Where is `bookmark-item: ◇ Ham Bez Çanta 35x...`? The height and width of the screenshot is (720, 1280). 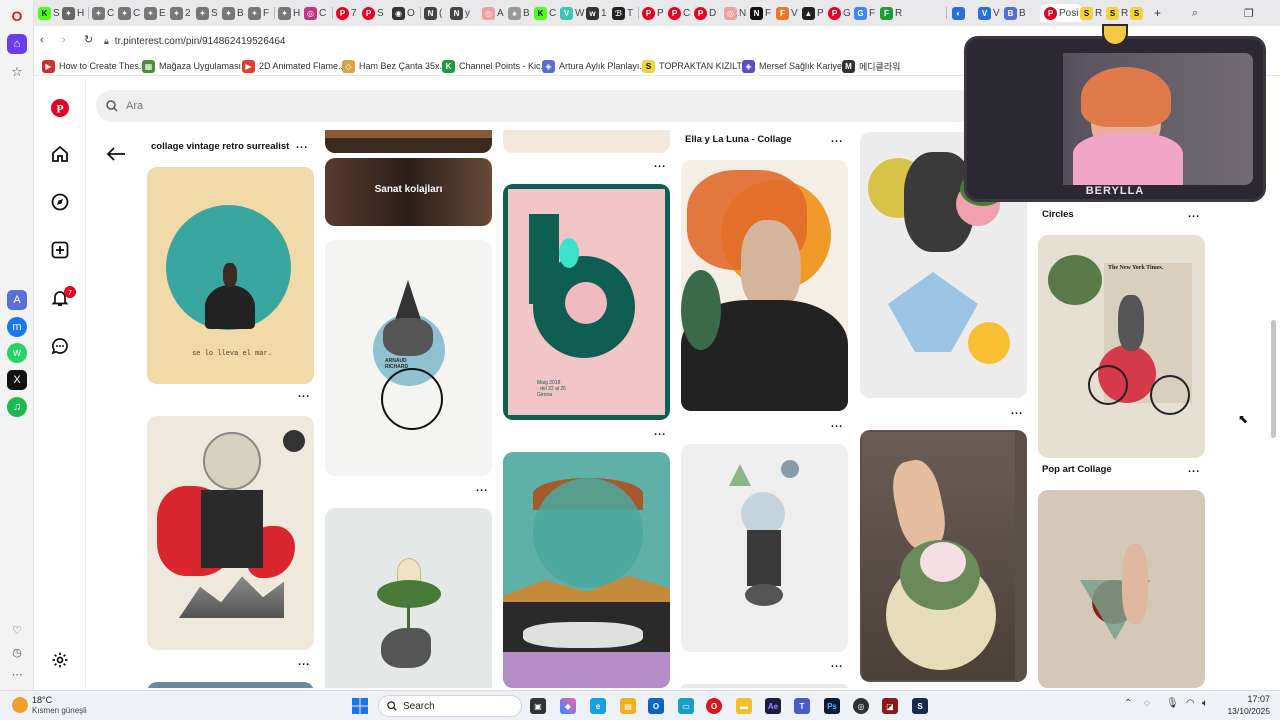 bookmark-item: ◇ Ham Bez Çanta 35x... is located at coordinates (394, 66).